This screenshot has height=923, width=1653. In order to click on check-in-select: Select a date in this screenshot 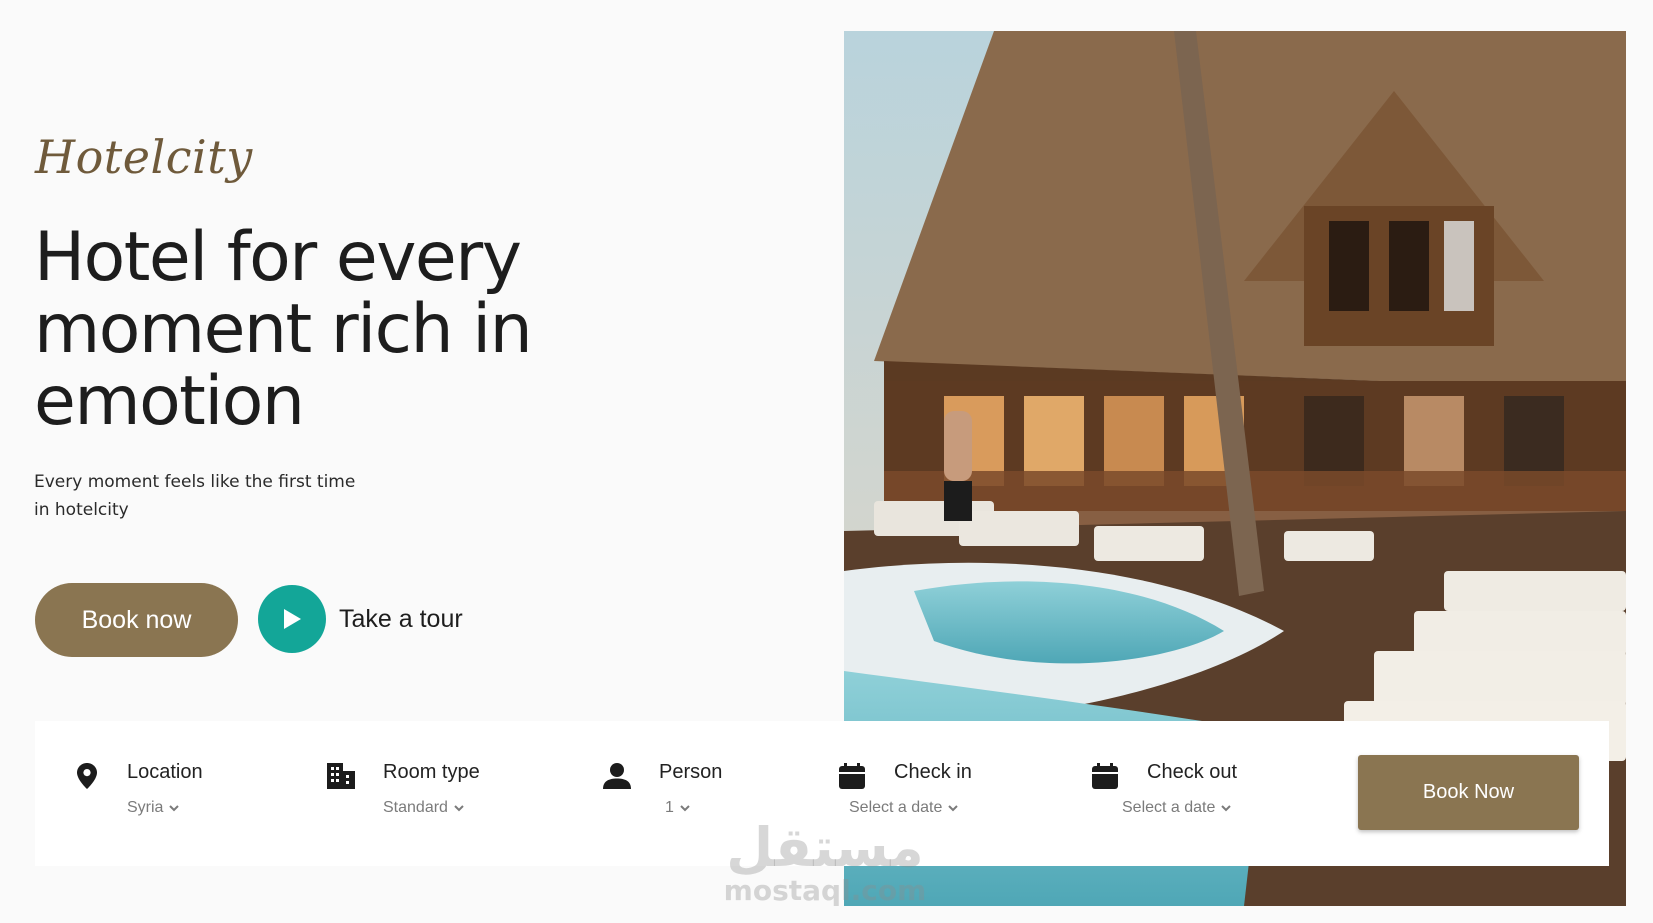, I will do `click(904, 808)`.